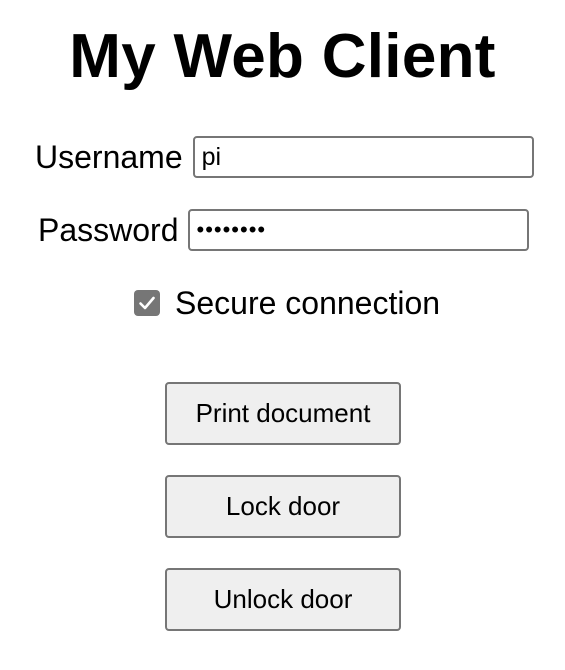  I want to click on print-document-button: Print document, so click(283, 413).